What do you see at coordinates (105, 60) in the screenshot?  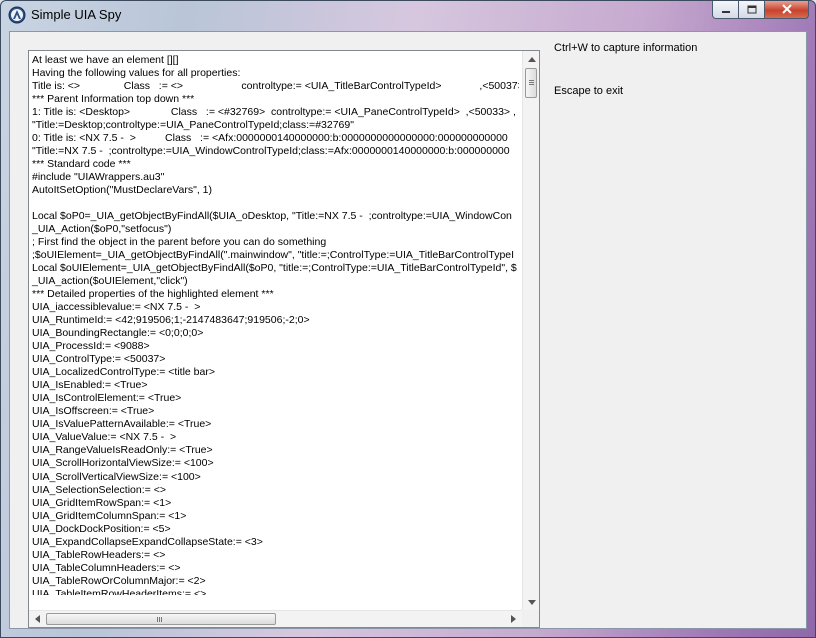 I see `output-line: At least we have an element [][]` at bounding box center [105, 60].